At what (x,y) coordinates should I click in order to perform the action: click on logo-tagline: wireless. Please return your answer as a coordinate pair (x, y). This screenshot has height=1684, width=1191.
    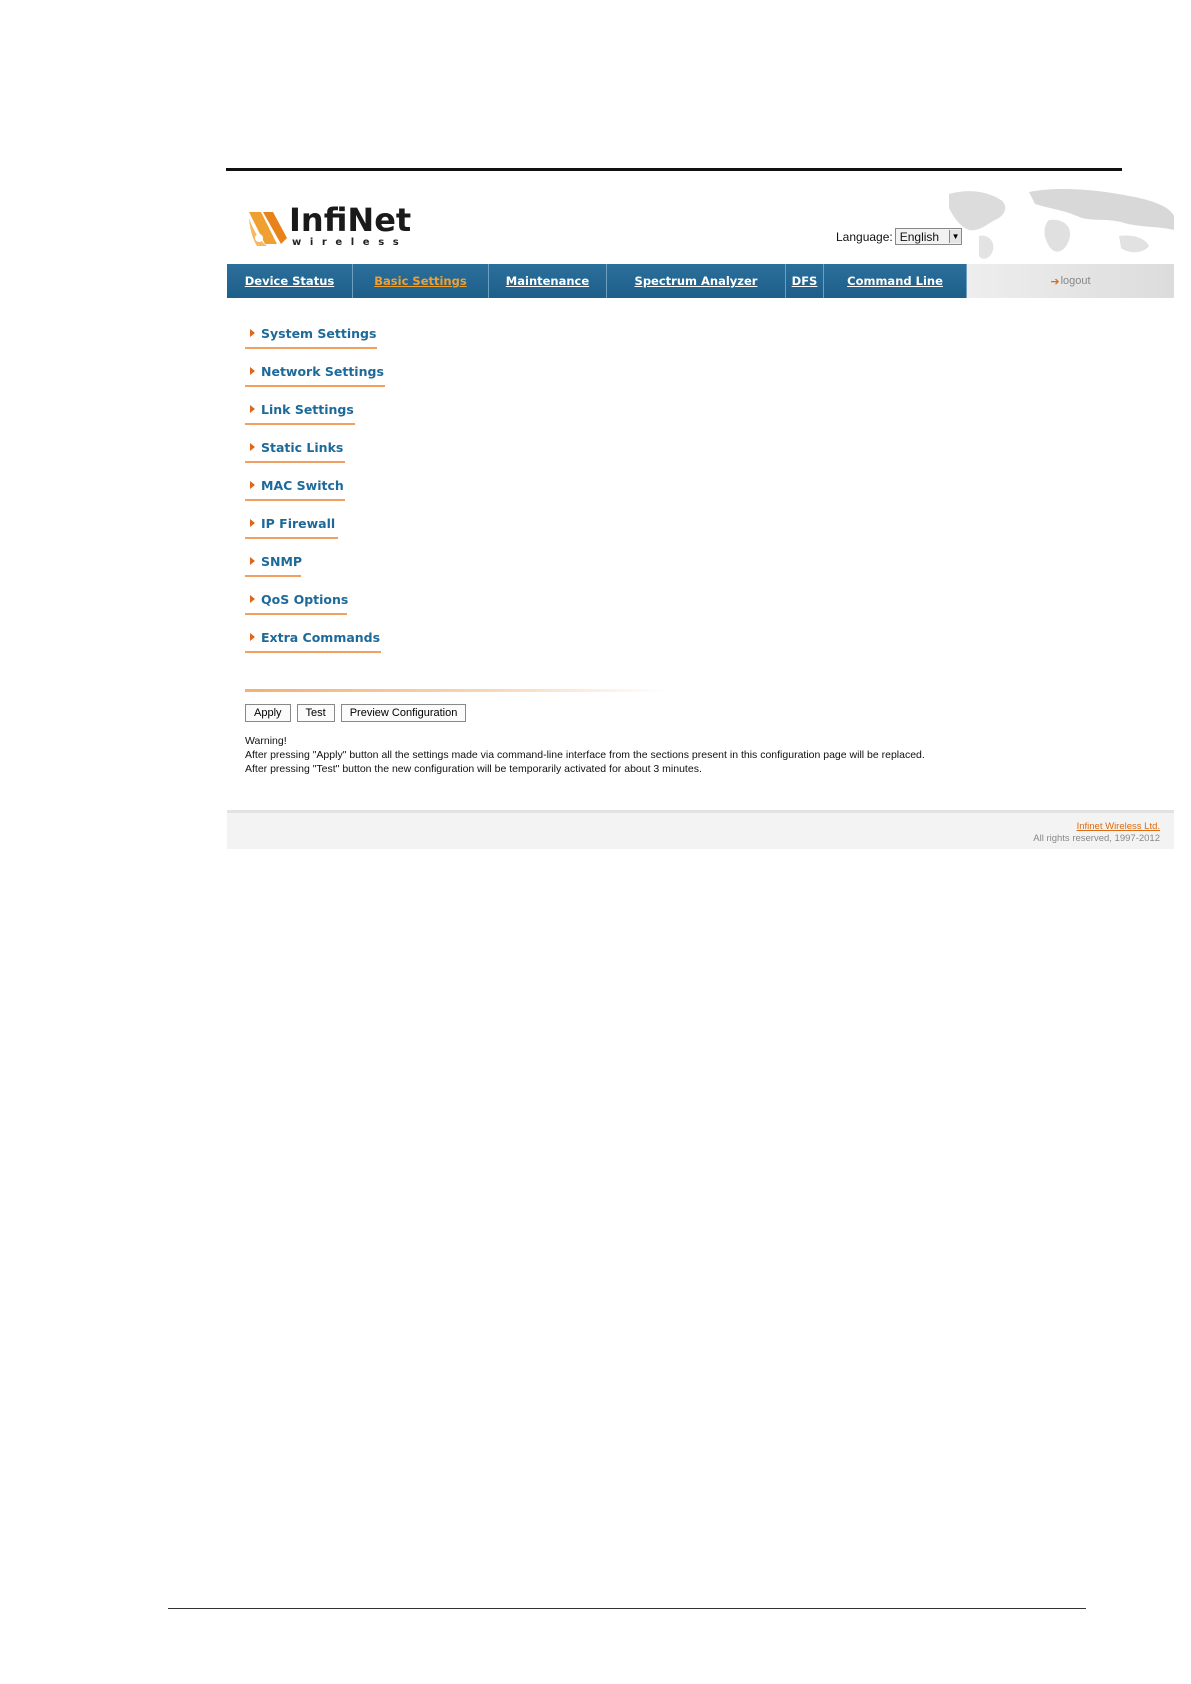
    Looking at the image, I should click on (350, 242).